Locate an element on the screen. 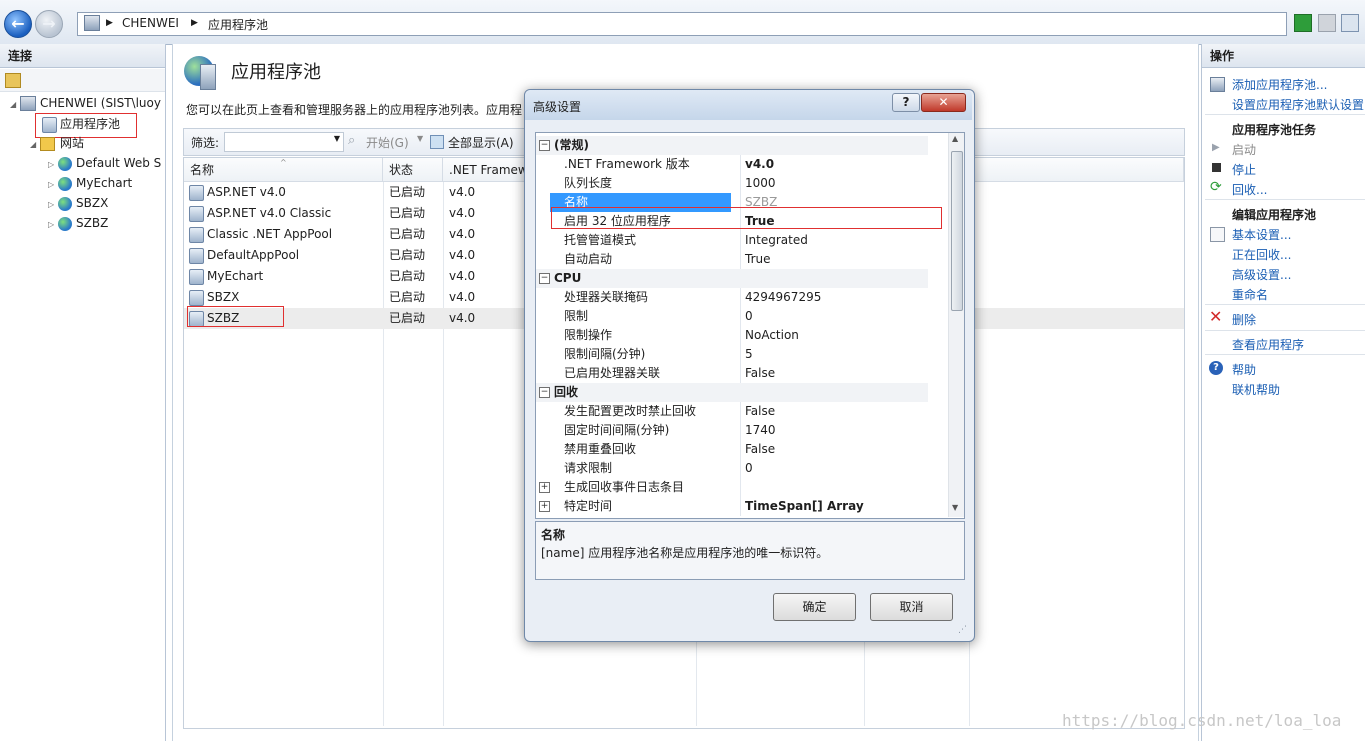  dialog-titlebar: 高级设置 ? ✕ is located at coordinates (748, 105).